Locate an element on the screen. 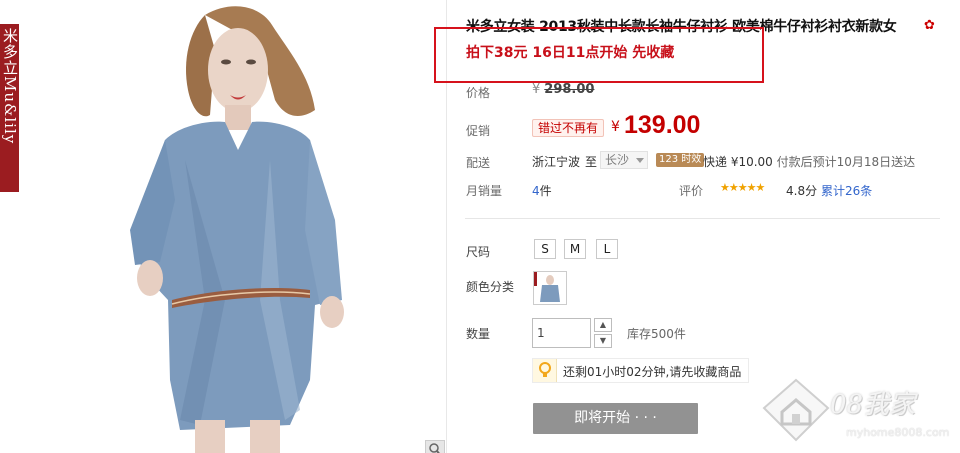  original-price-value: 298.00 is located at coordinates (569, 89).